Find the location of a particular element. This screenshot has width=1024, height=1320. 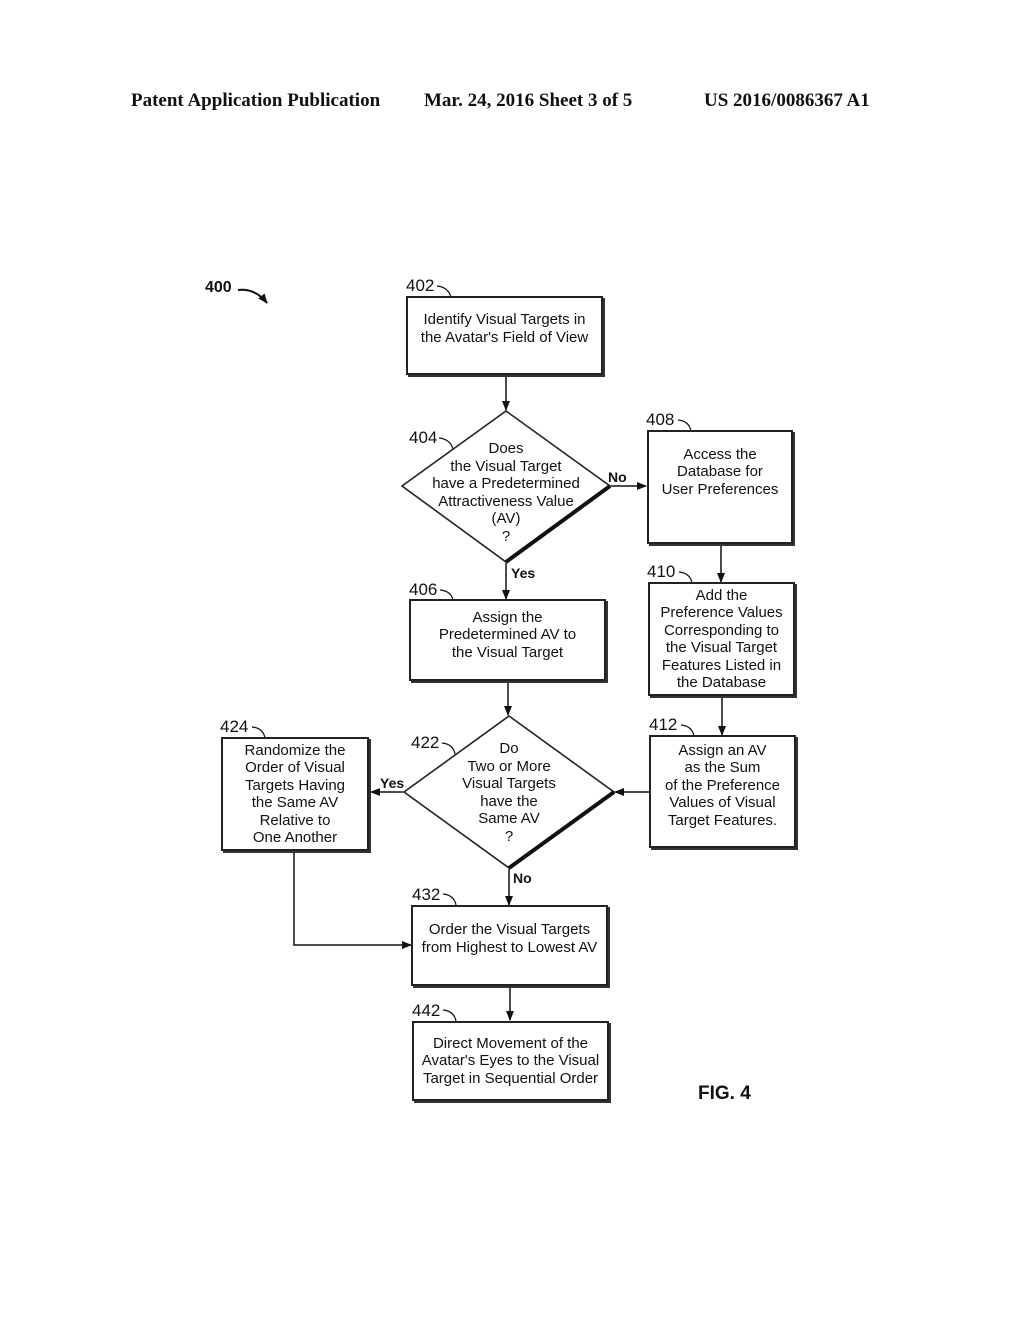

ref-number-442: 442 is located at coordinates (426, 1010).